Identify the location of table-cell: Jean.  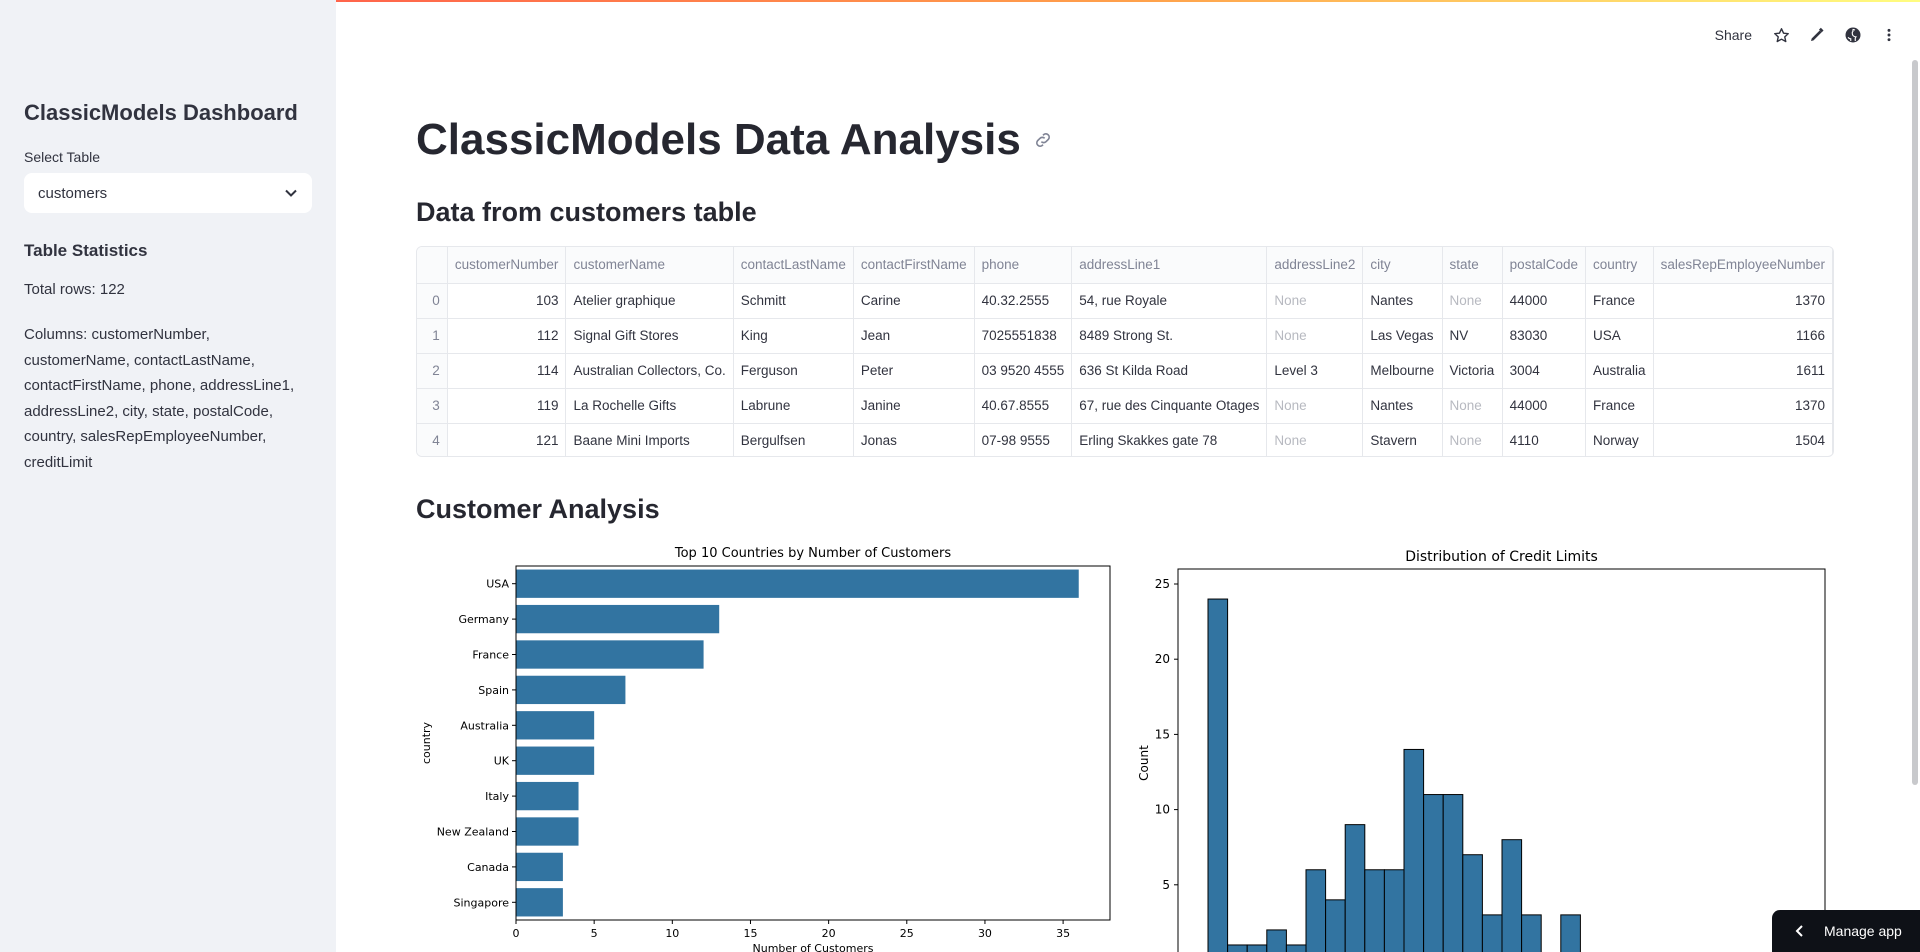
(914, 336).